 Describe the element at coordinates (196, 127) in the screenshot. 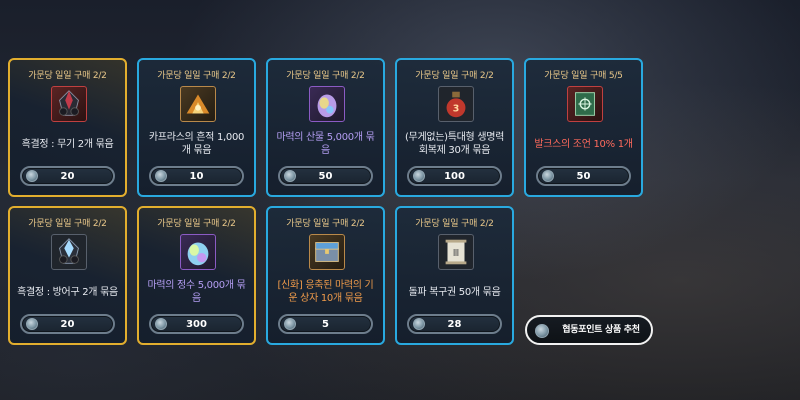

I see `shop-item-card: 가문당 일일 구매 2/2 카프라스의 흔적 1,000개 묶음 10` at that location.